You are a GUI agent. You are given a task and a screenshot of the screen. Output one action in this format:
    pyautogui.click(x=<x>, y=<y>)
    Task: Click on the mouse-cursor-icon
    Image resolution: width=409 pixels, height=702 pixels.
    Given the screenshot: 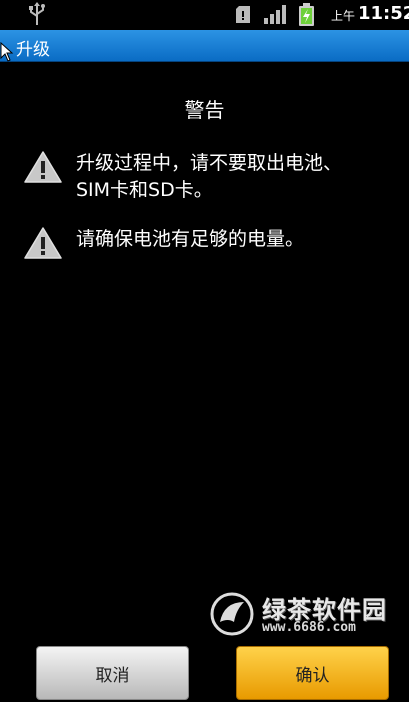 What is the action you would take?
    pyautogui.click(x=7, y=52)
    